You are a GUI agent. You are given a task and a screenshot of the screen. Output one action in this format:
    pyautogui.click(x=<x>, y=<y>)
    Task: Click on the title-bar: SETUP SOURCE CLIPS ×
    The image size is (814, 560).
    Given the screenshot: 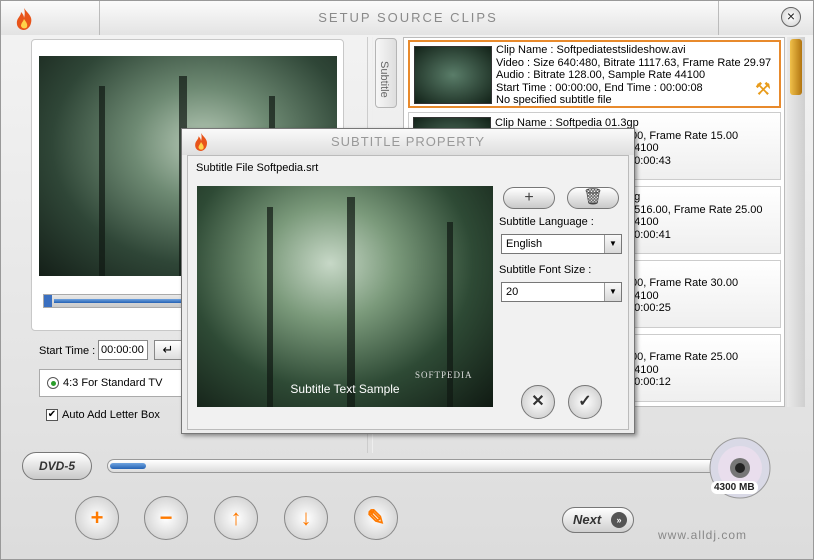 What is the action you would take?
    pyautogui.click(x=407, y=18)
    